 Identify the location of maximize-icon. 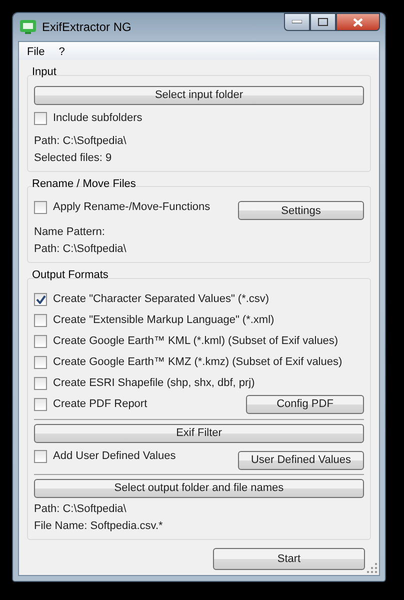
(323, 22).